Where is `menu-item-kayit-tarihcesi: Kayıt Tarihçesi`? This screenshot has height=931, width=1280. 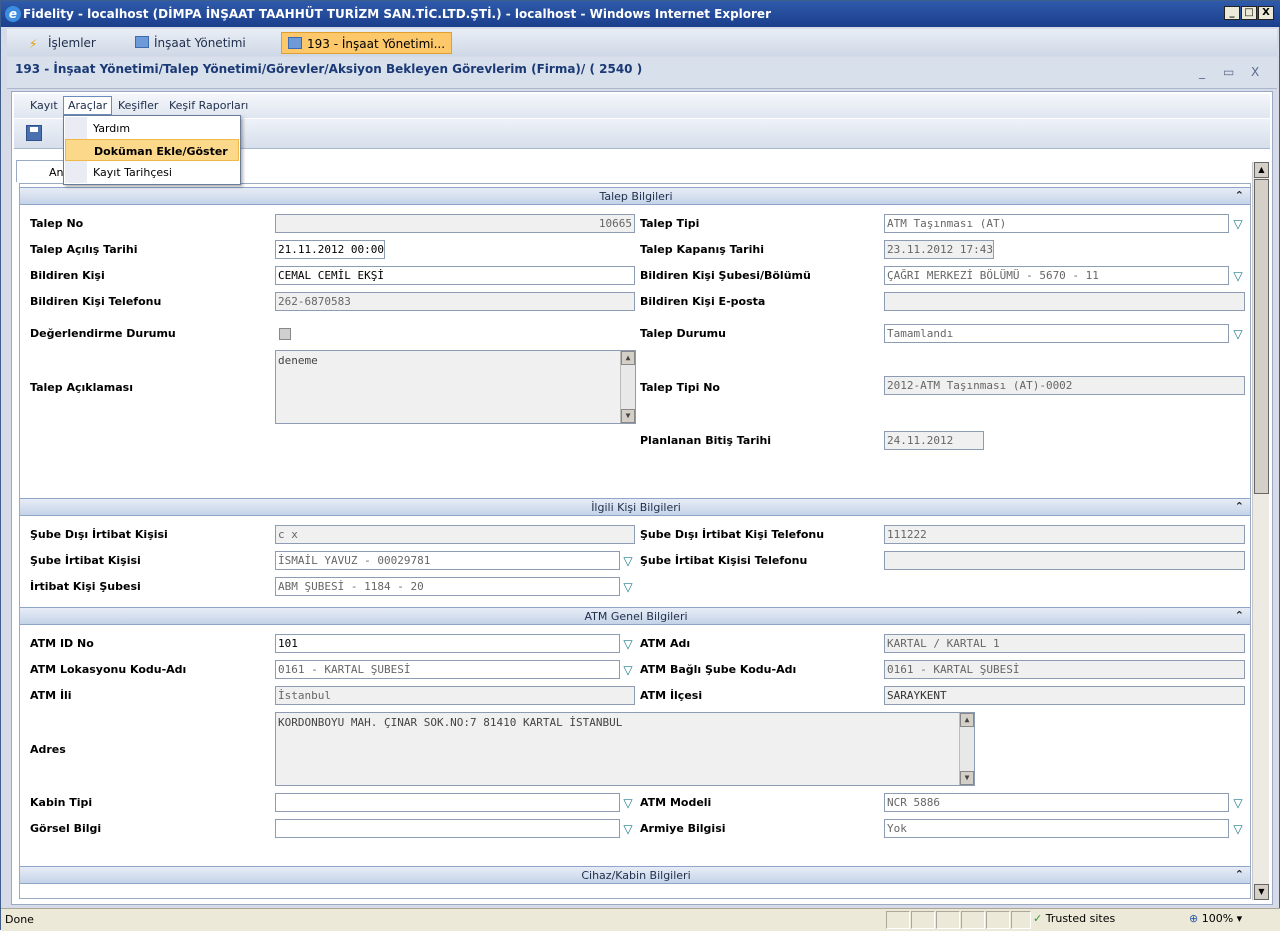
menu-item-kayit-tarihcesi: Kayıt Tarihçesi is located at coordinates (152, 172).